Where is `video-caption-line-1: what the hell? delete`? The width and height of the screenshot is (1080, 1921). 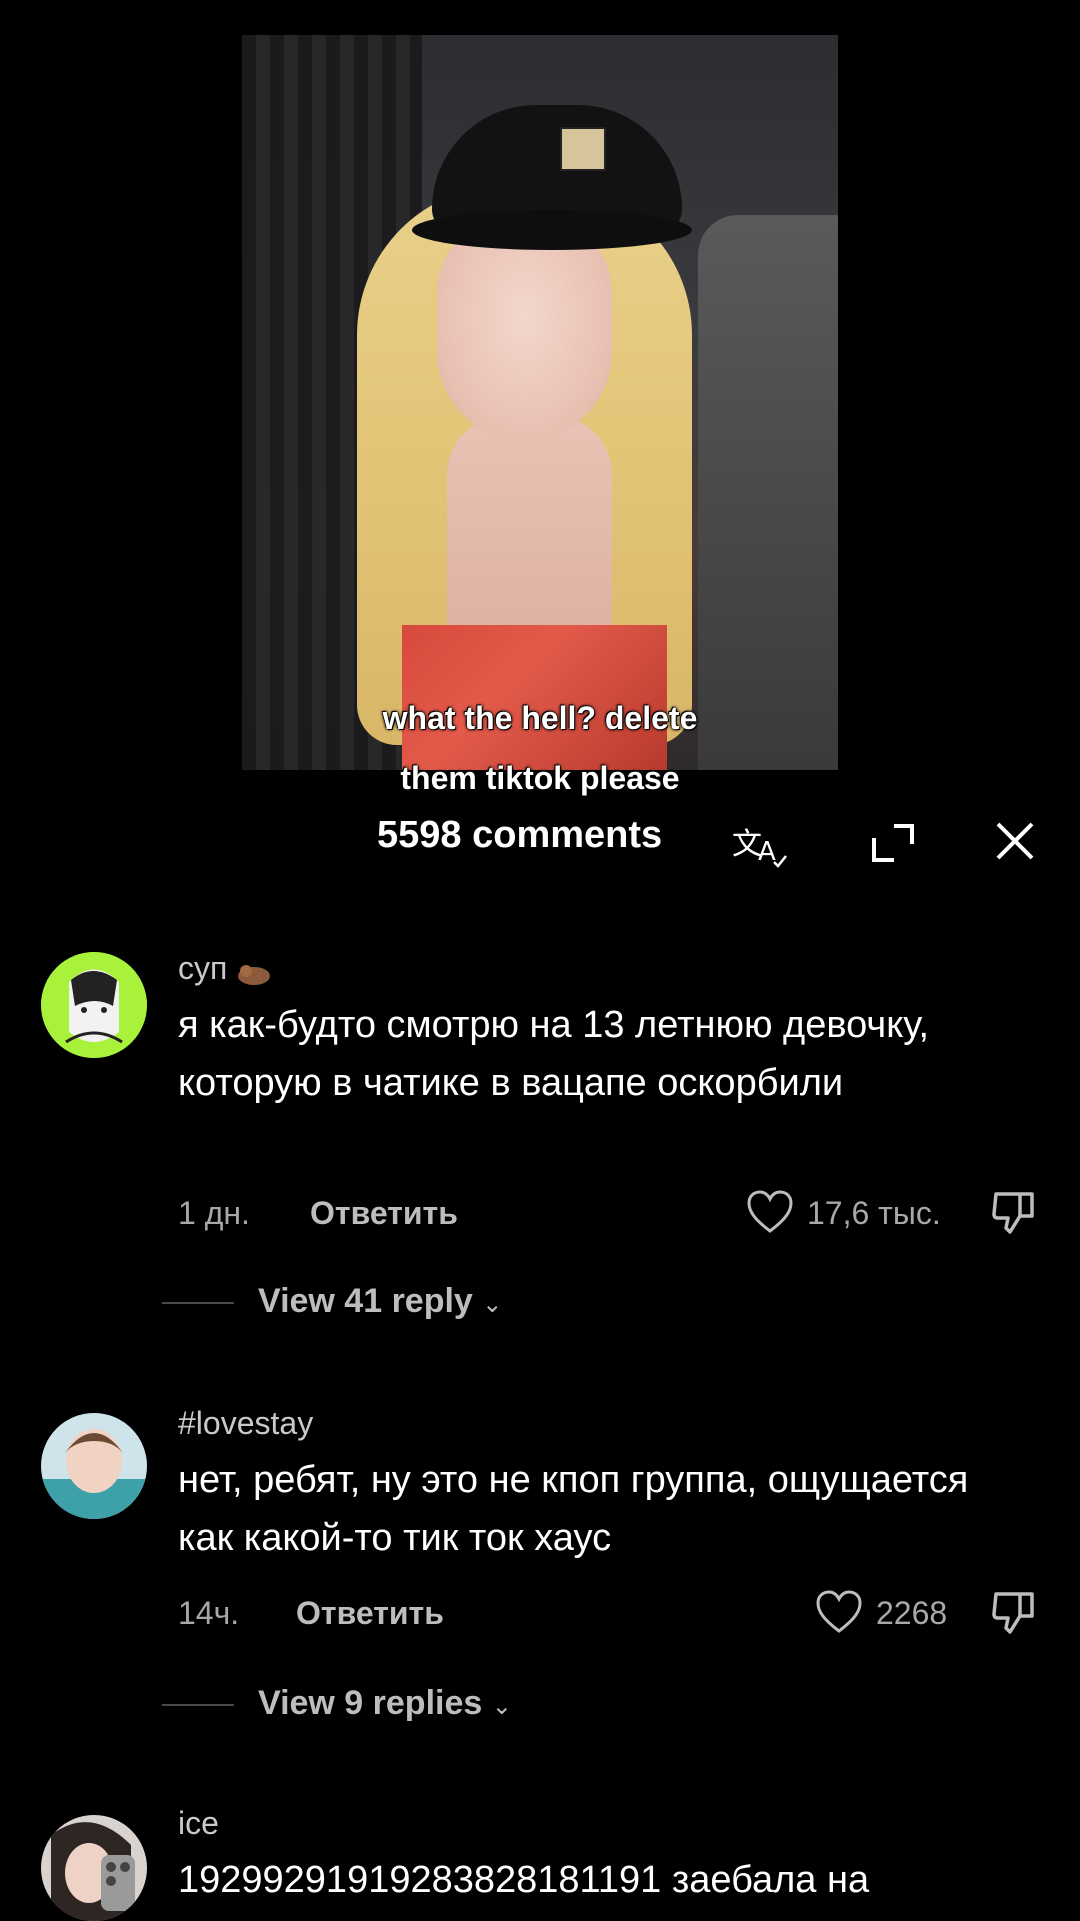 video-caption-line-1: what the hell? delete is located at coordinates (540, 718).